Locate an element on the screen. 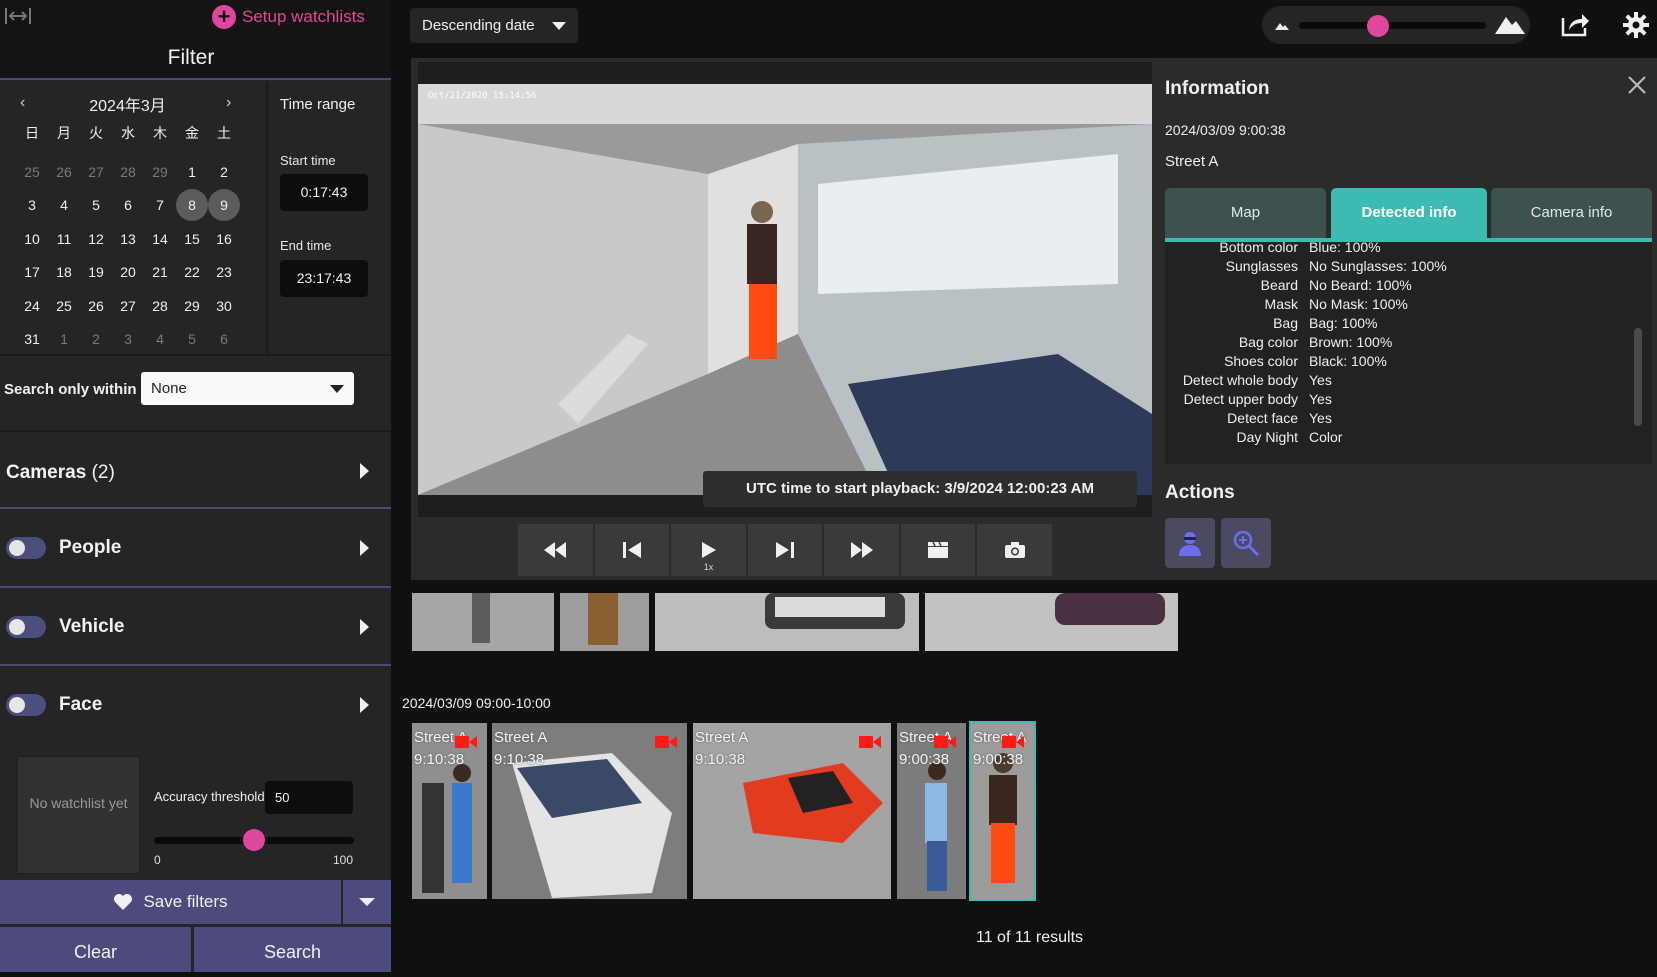  similar-search-button is located at coordinates (1246, 543).